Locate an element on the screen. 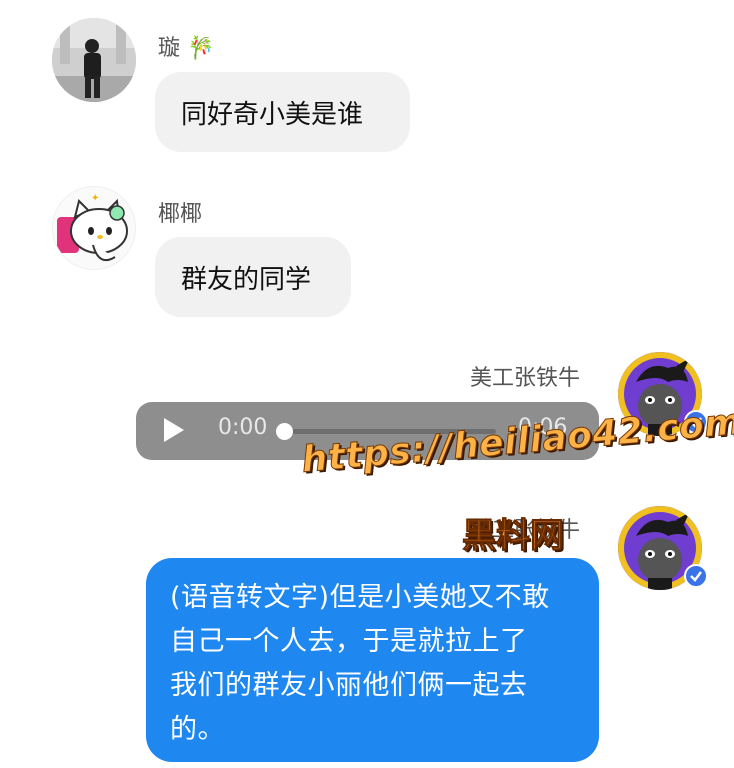  avatar-photo-icon is located at coordinates (94, 60).